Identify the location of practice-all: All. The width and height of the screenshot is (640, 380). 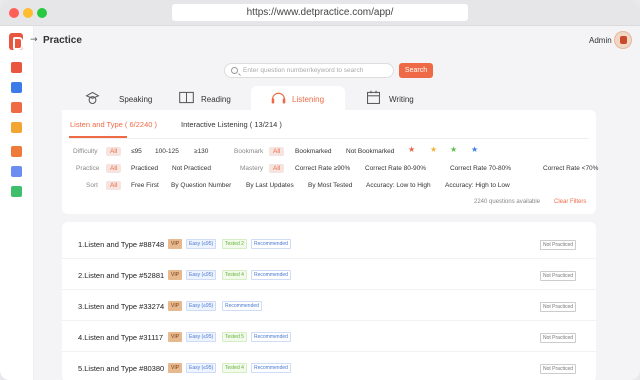
(114, 168).